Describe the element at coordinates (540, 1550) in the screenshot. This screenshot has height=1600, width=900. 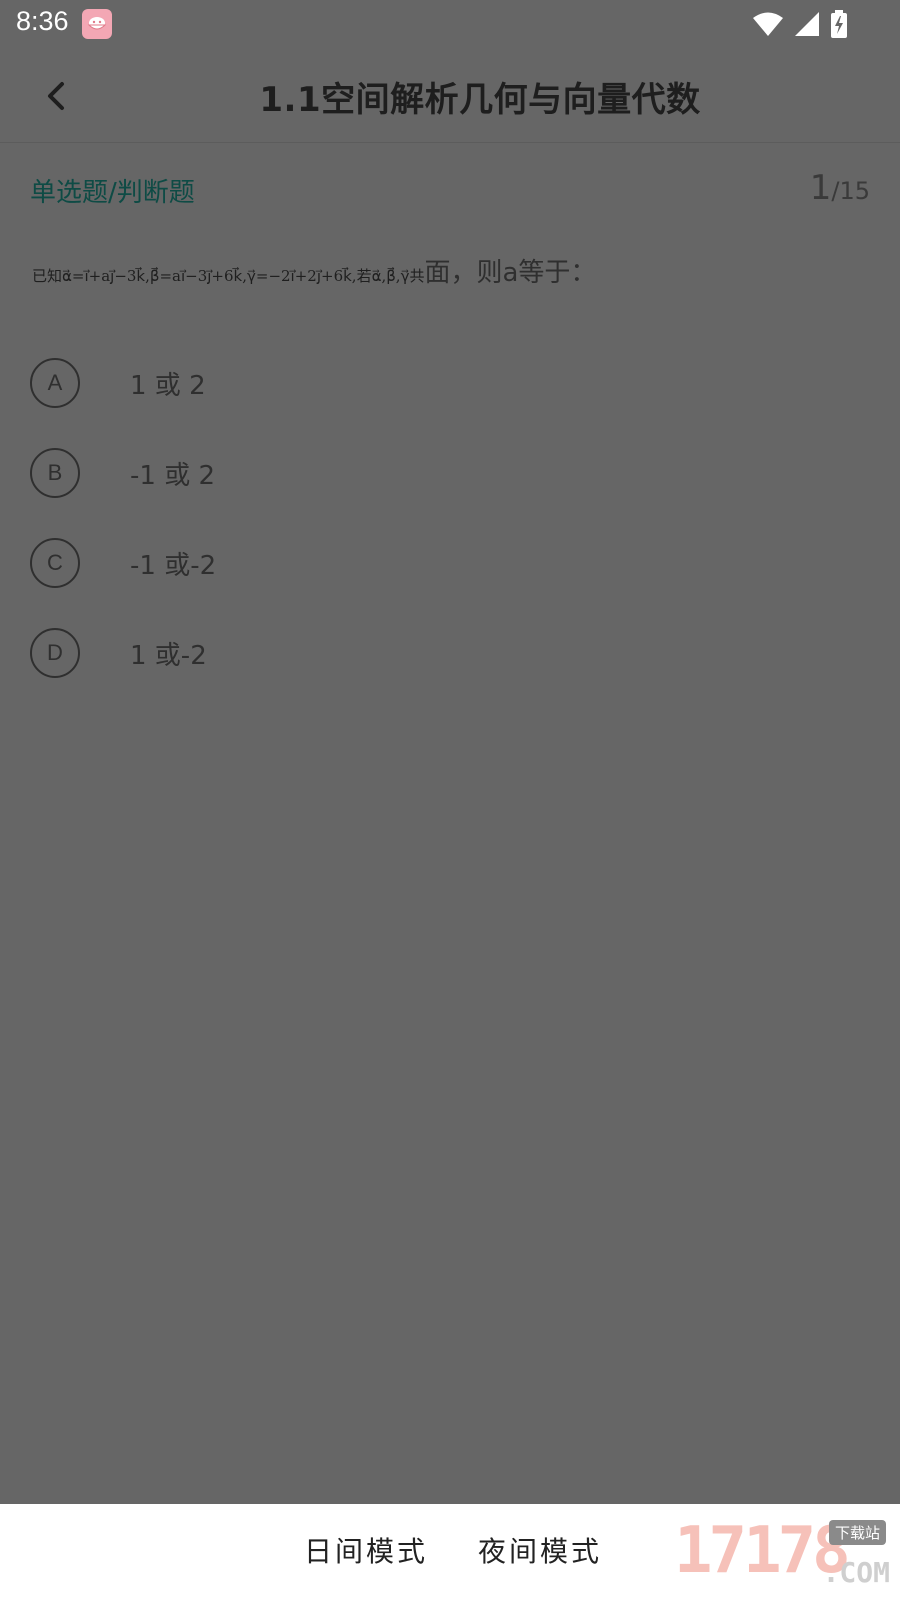
I see `night-mode-button: 夜间模式` at that location.